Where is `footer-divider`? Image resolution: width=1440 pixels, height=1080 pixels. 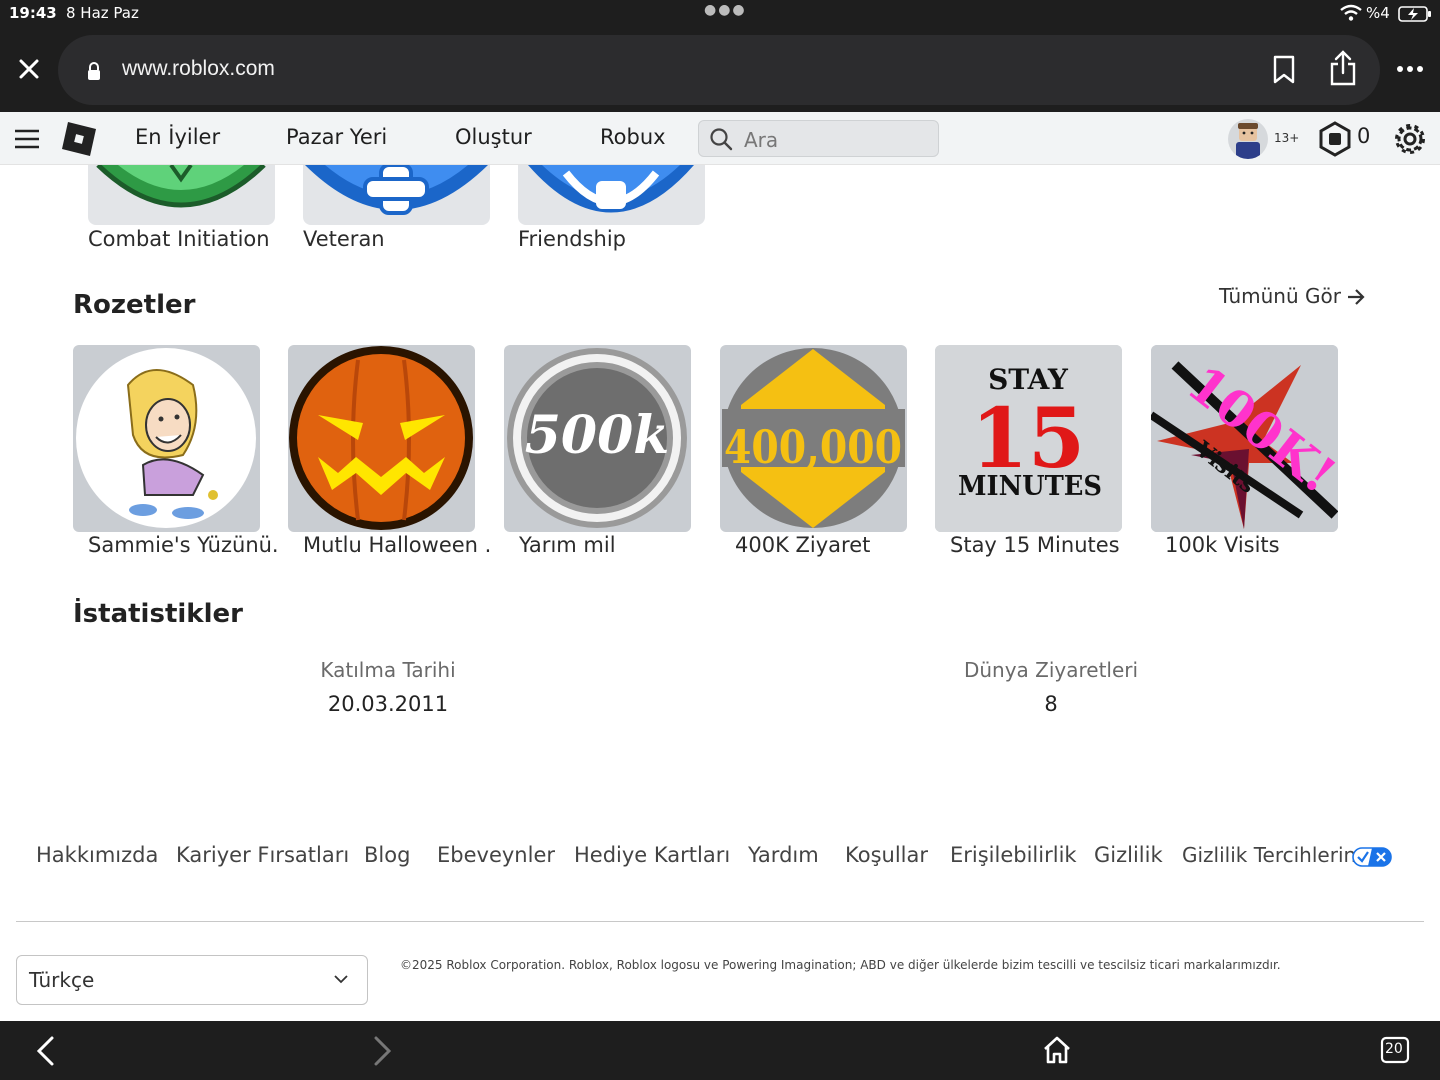
footer-divider is located at coordinates (720, 921).